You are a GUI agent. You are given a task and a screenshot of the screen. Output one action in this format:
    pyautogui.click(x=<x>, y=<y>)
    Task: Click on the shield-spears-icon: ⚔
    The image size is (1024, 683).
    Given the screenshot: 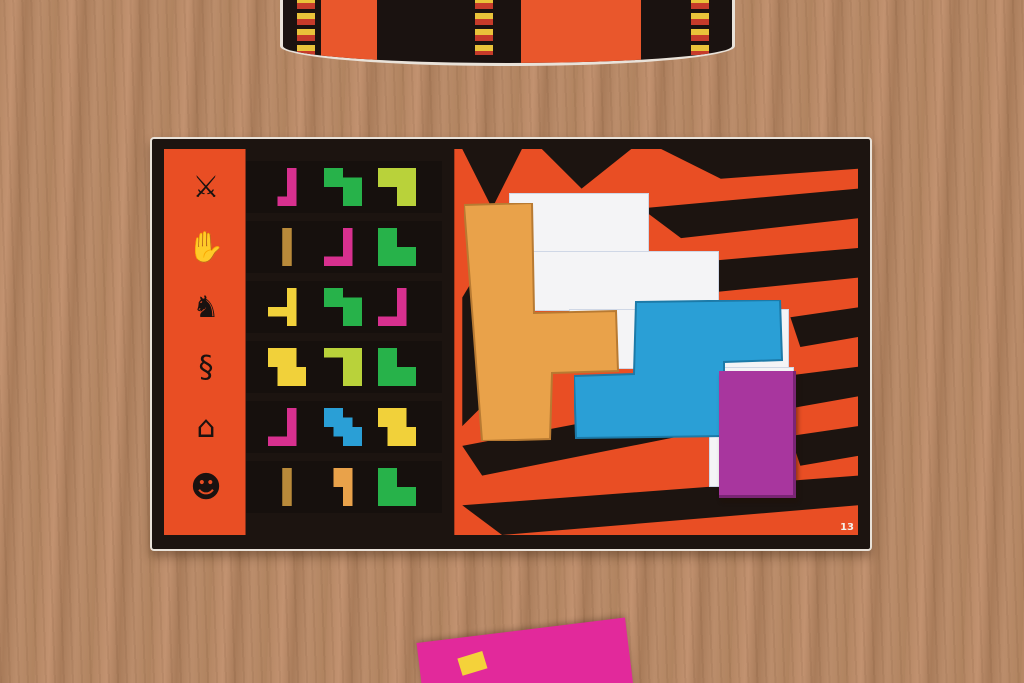 What is the action you would take?
    pyautogui.click(x=206, y=187)
    